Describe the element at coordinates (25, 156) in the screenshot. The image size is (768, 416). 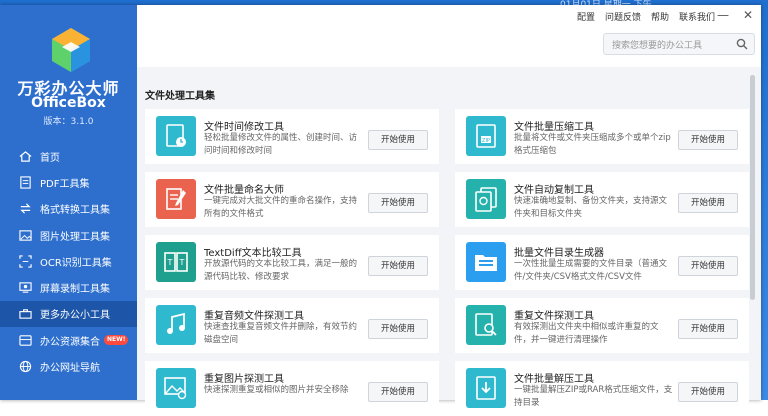
I see `home-icon` at that location.